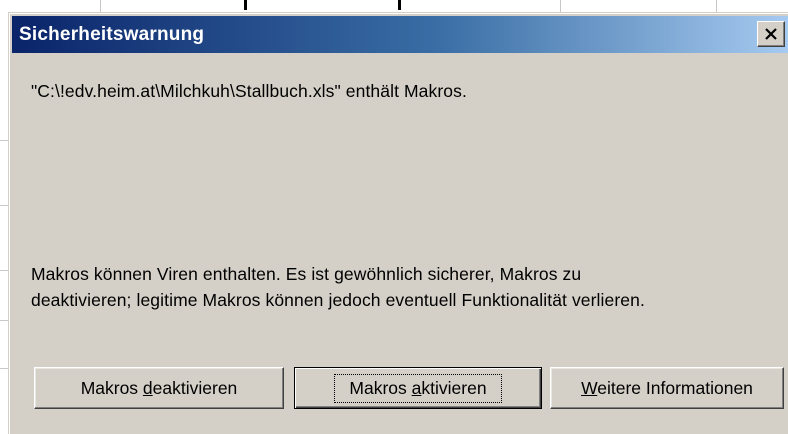  I want to click on disable-macros-label: Makros deaktivieren, so click(159, 387).